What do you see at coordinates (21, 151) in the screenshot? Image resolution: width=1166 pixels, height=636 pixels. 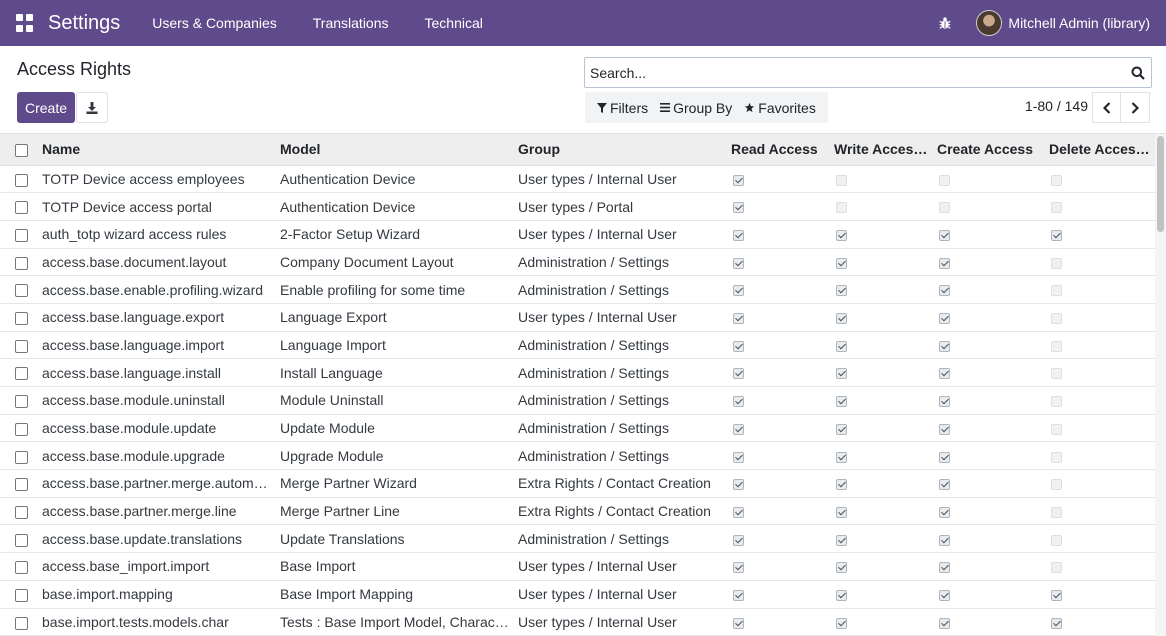 I see `select-all-checkbox` at bounding box center [21, 151].